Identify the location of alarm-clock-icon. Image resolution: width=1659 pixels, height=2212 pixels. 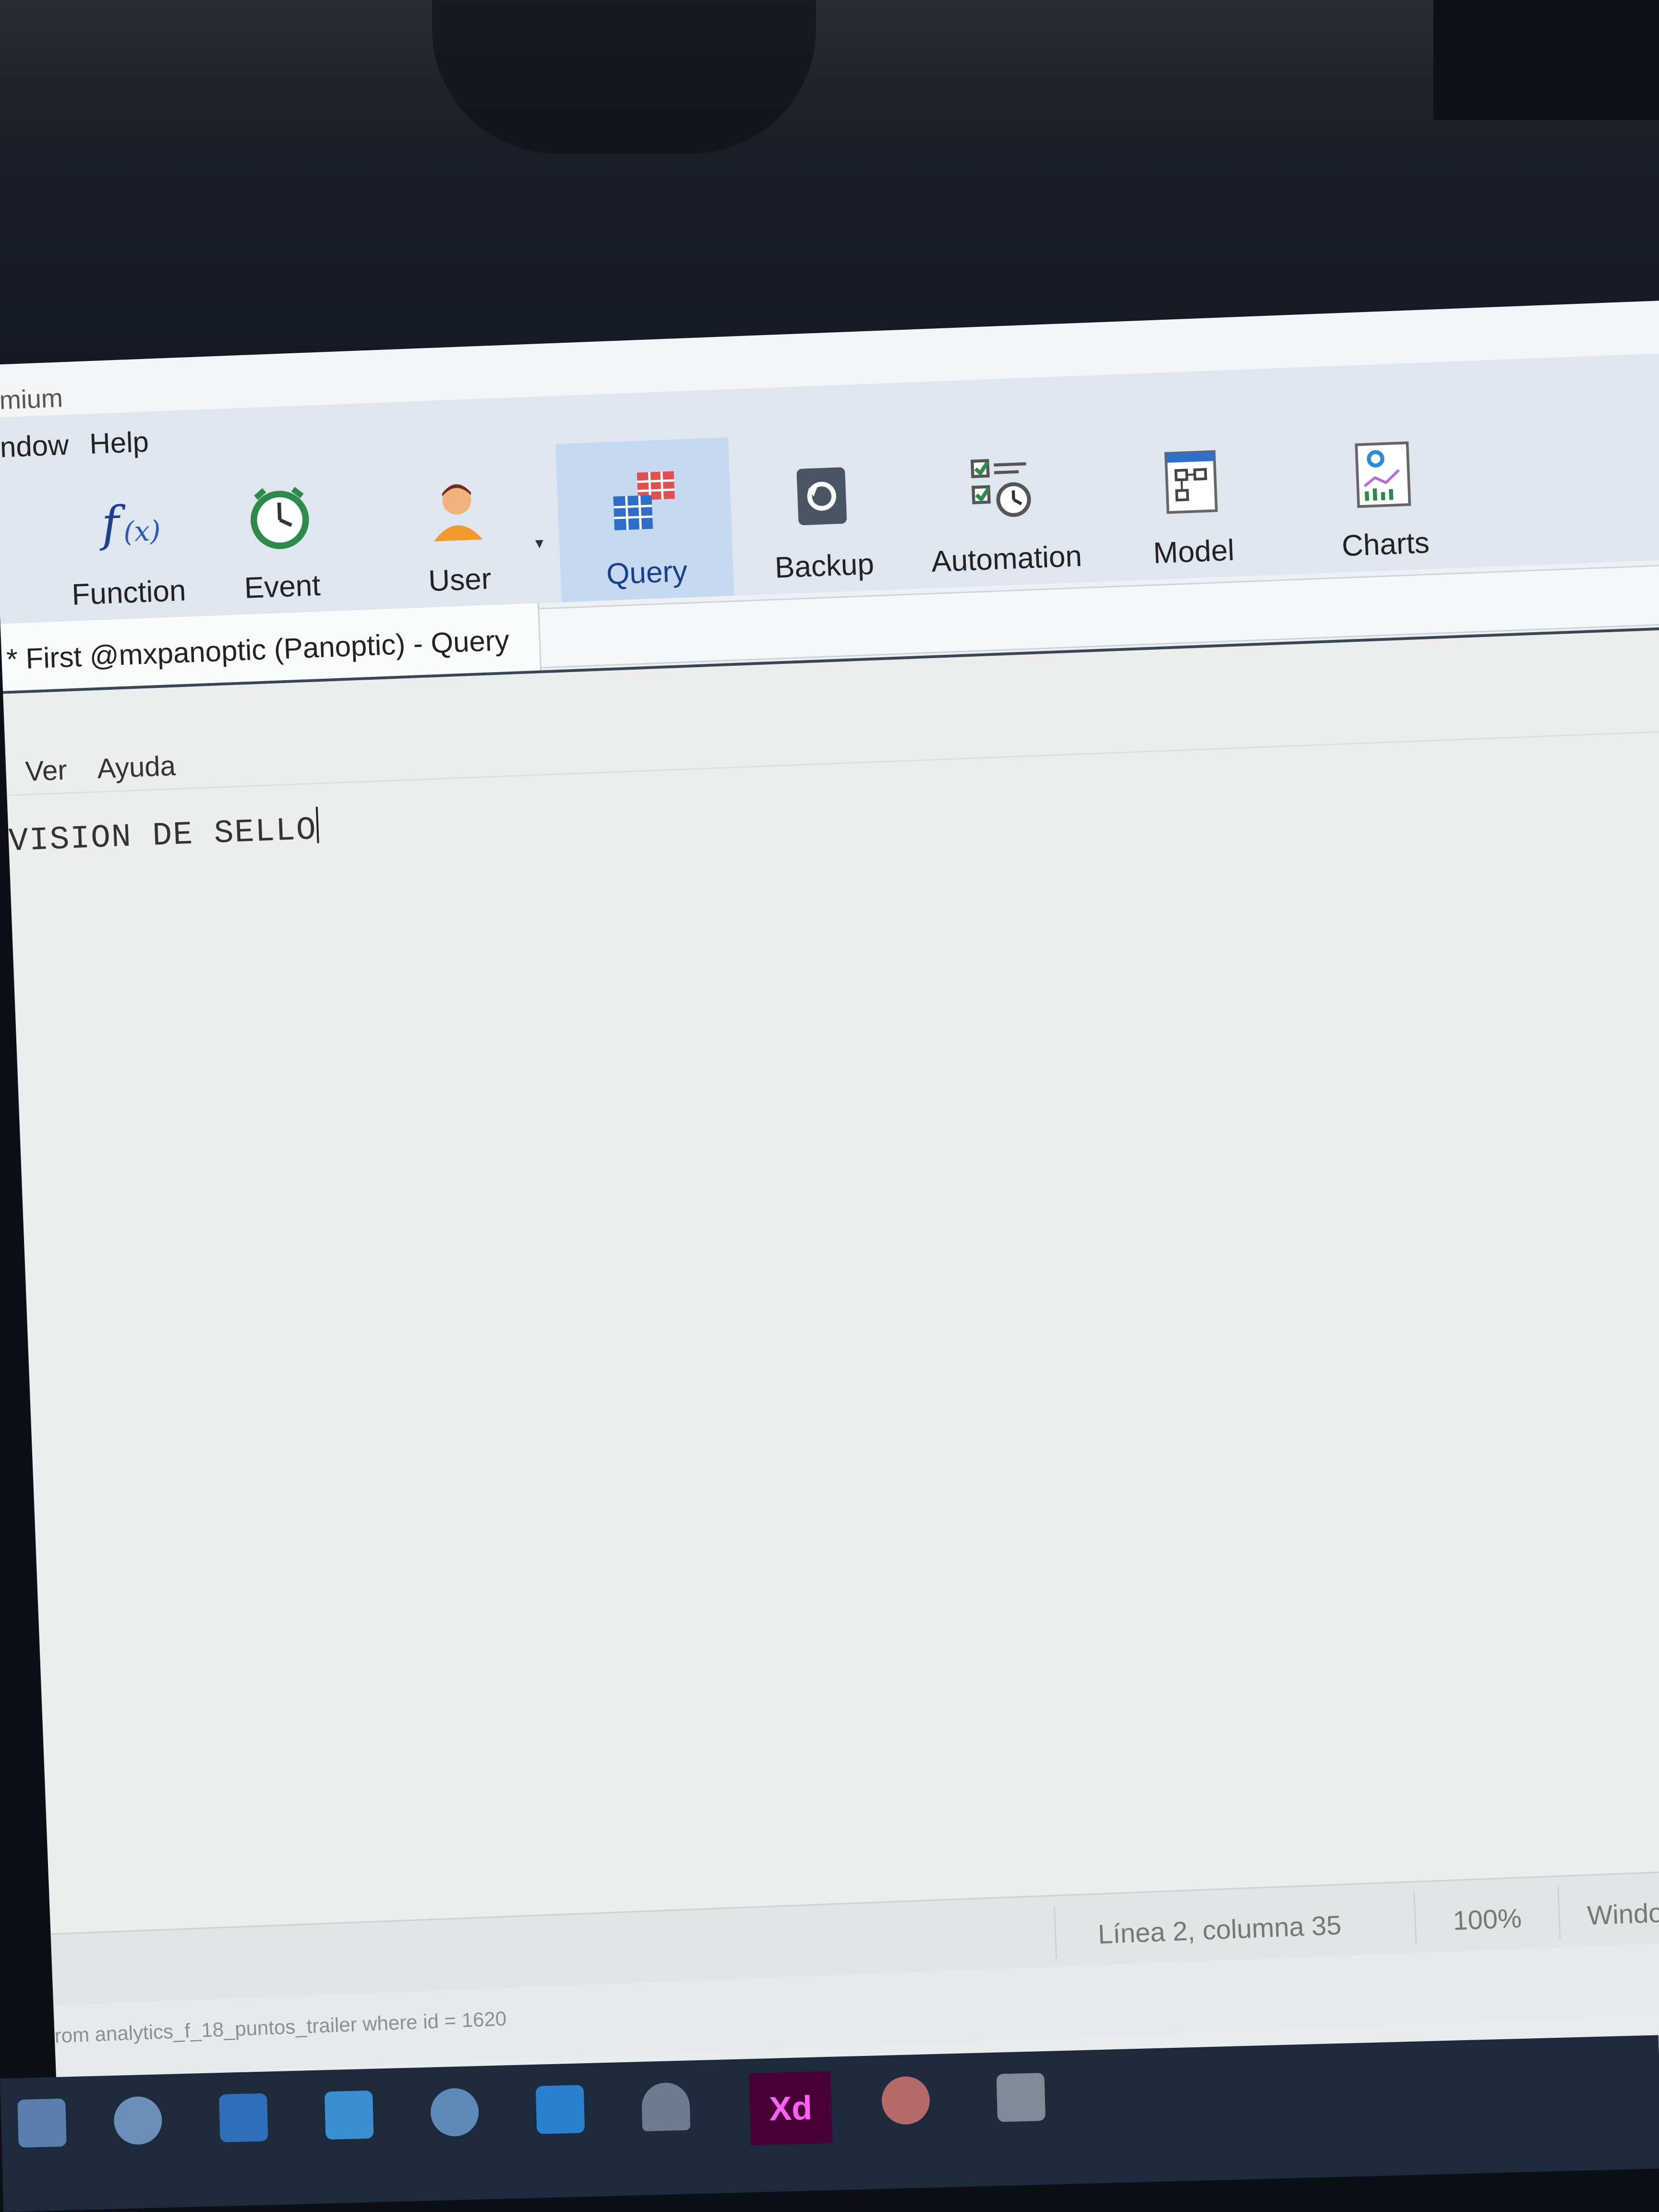
(280, 517).